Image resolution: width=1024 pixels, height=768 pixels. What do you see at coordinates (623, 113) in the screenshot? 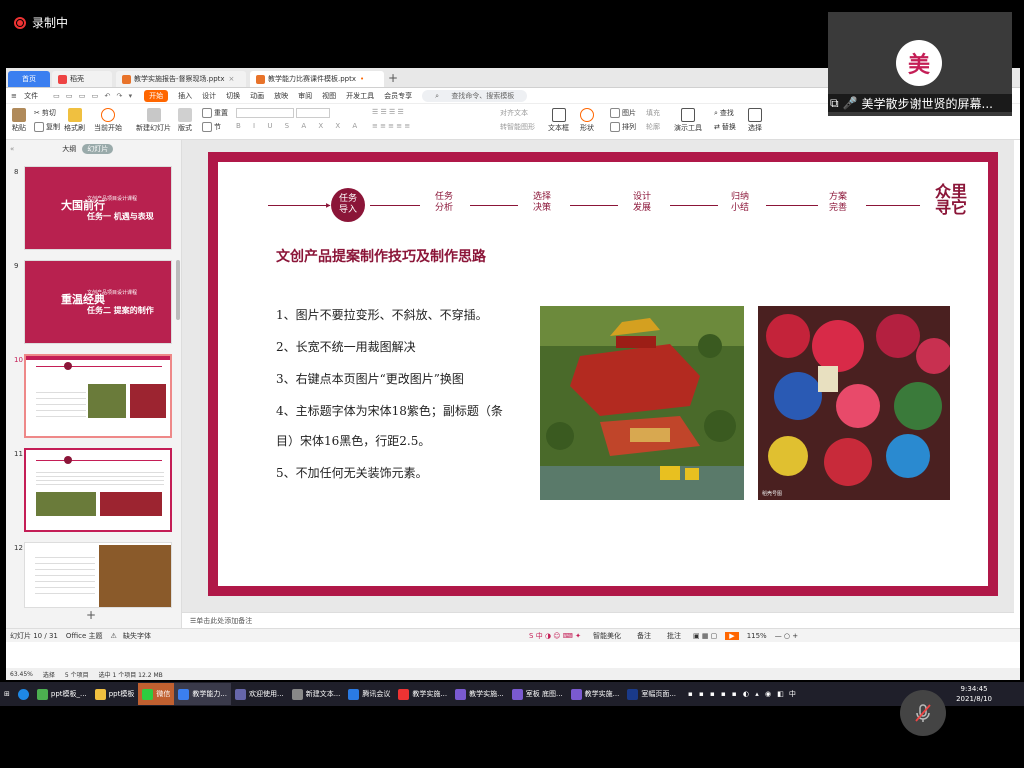
I see `picture-button: 图片` at bounding box center [623, 113].